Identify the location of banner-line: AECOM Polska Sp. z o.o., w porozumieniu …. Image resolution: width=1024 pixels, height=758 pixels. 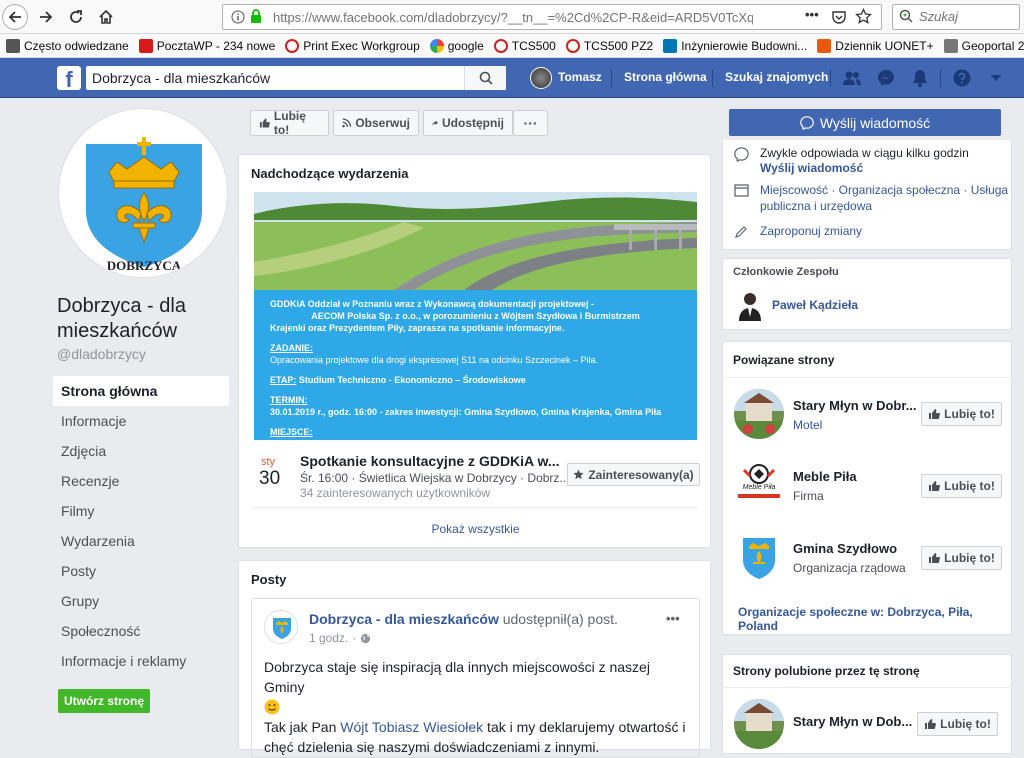
(475, 316).